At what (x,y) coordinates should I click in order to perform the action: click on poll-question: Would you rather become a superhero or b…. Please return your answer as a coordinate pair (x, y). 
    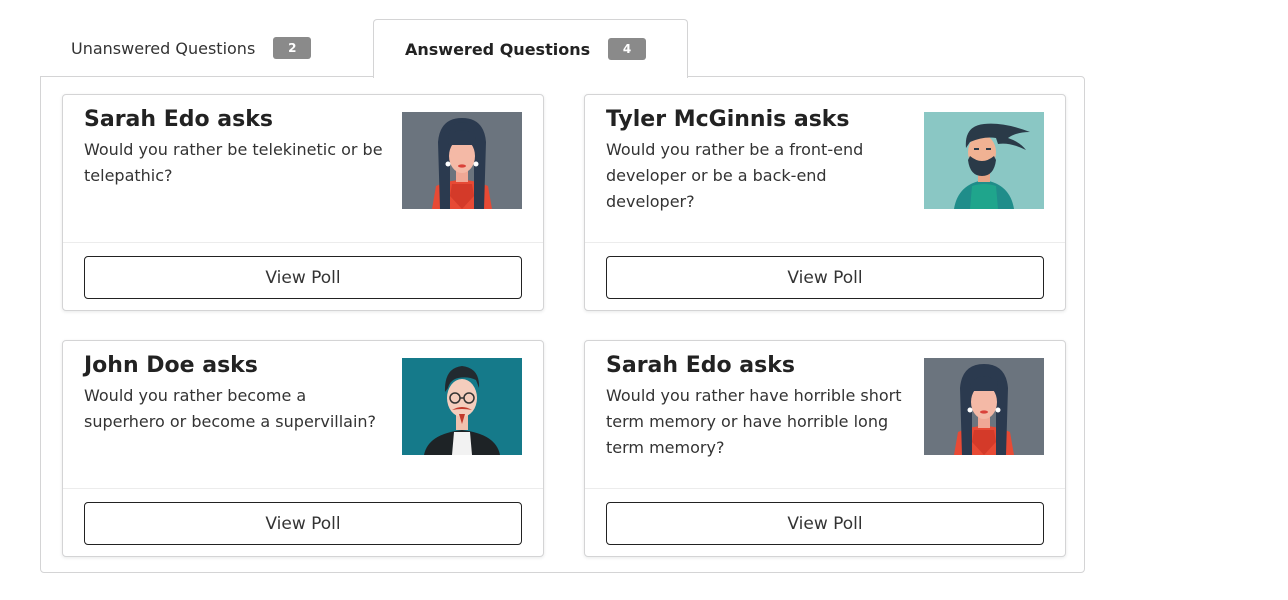
    Looking at the image, I should click on (230, 408).